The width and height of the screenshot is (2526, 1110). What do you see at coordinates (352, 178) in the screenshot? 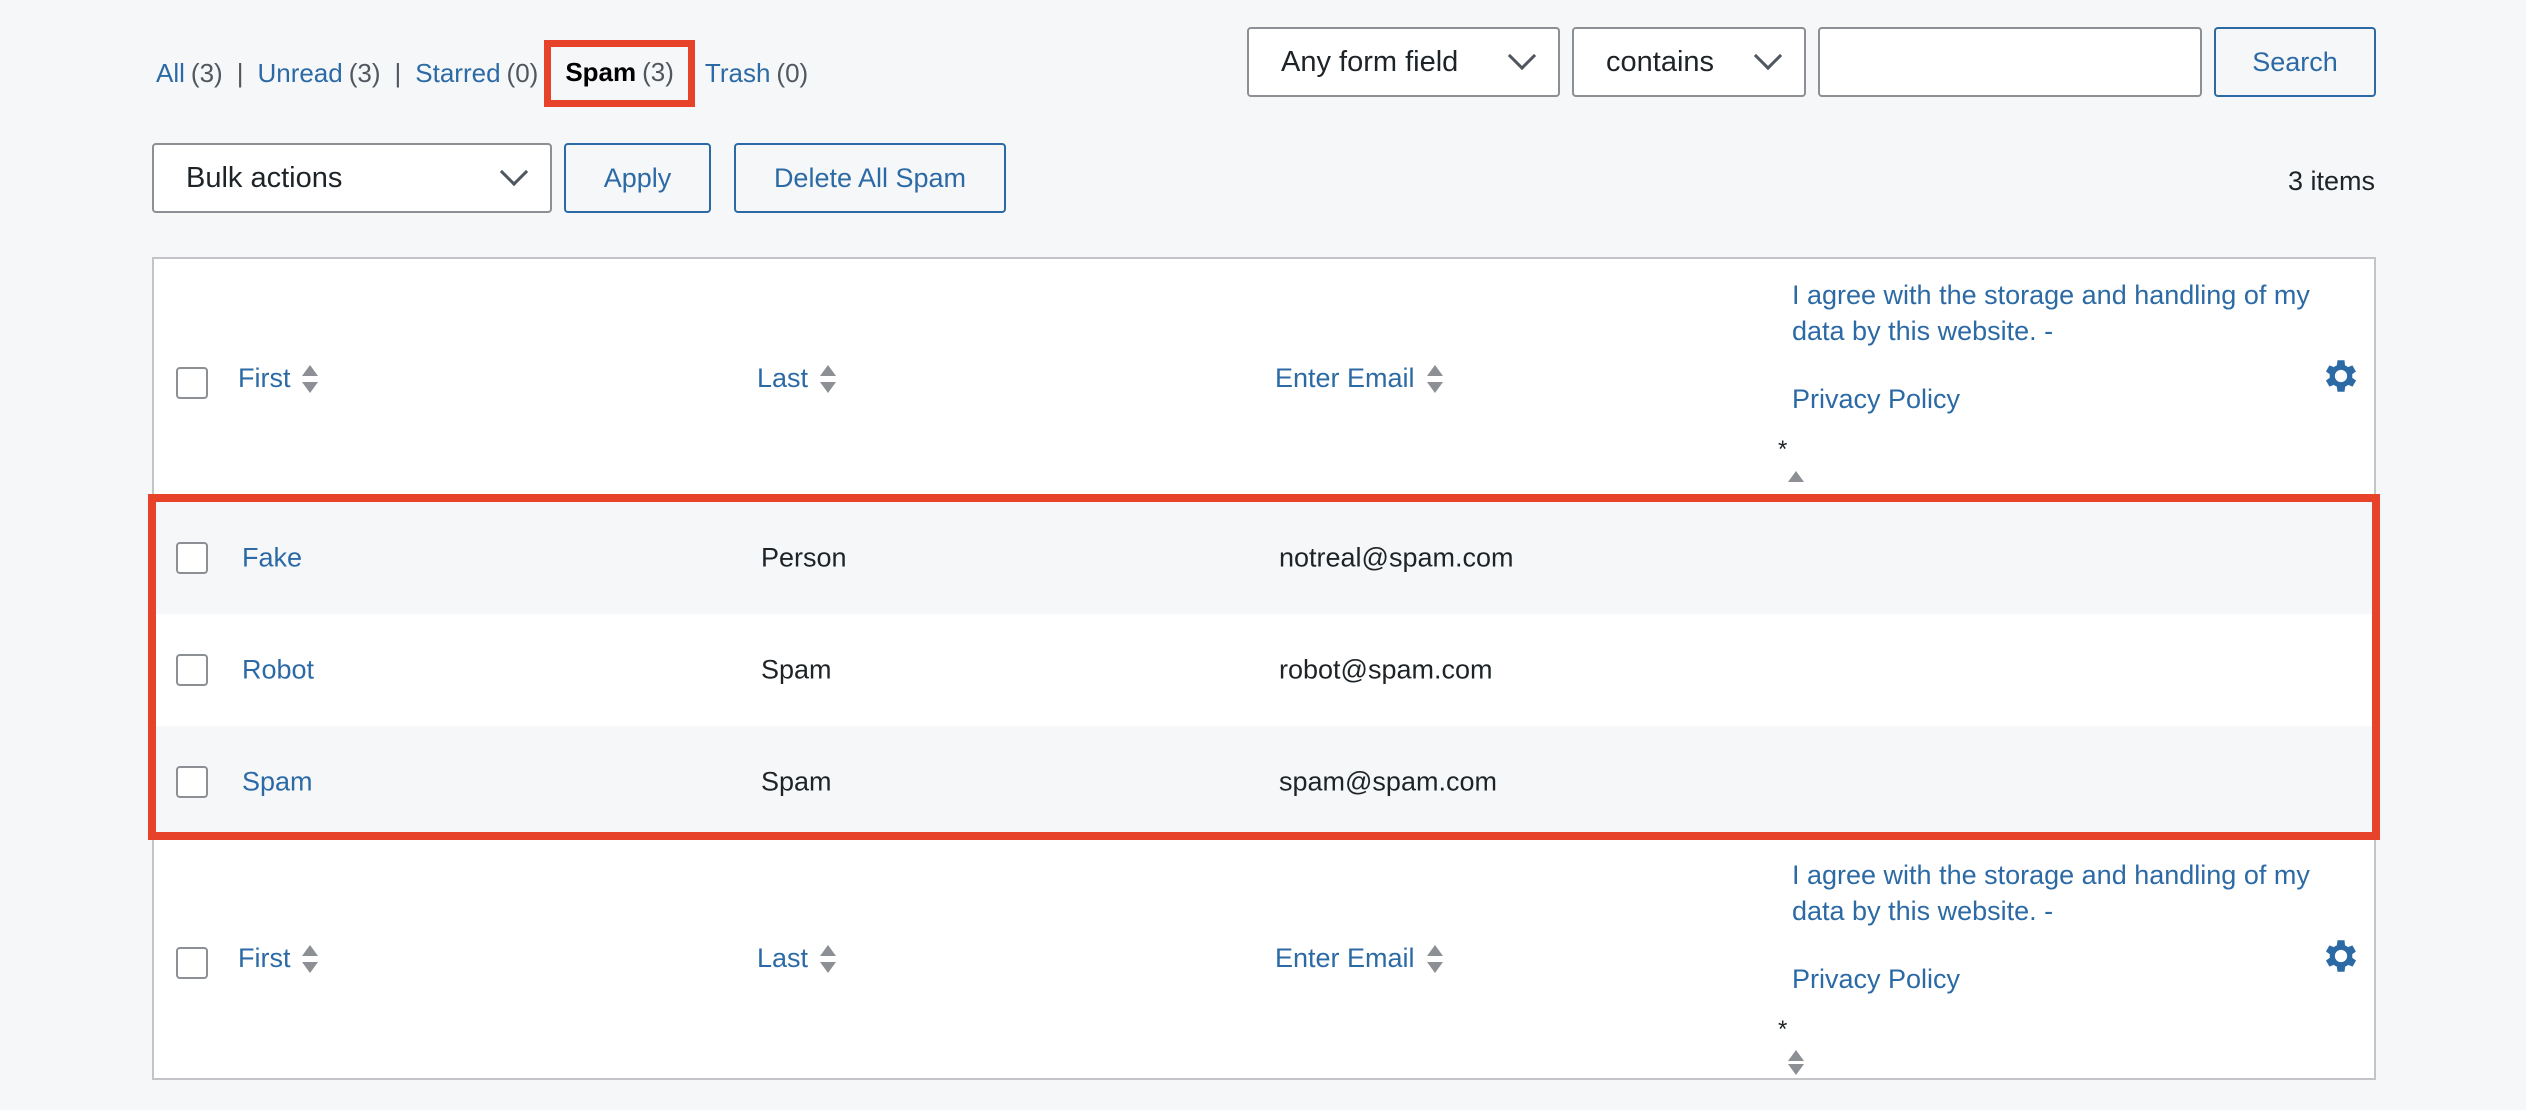
I see `bulk-actions-select: Bulk actions` at bounding box center [352, 178].